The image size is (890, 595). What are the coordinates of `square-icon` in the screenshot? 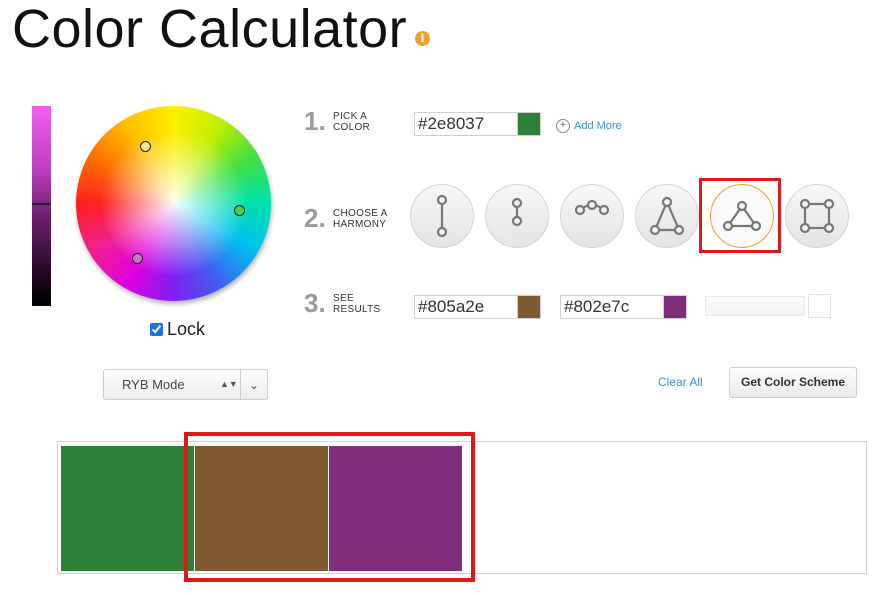 It's located at (817, 216).